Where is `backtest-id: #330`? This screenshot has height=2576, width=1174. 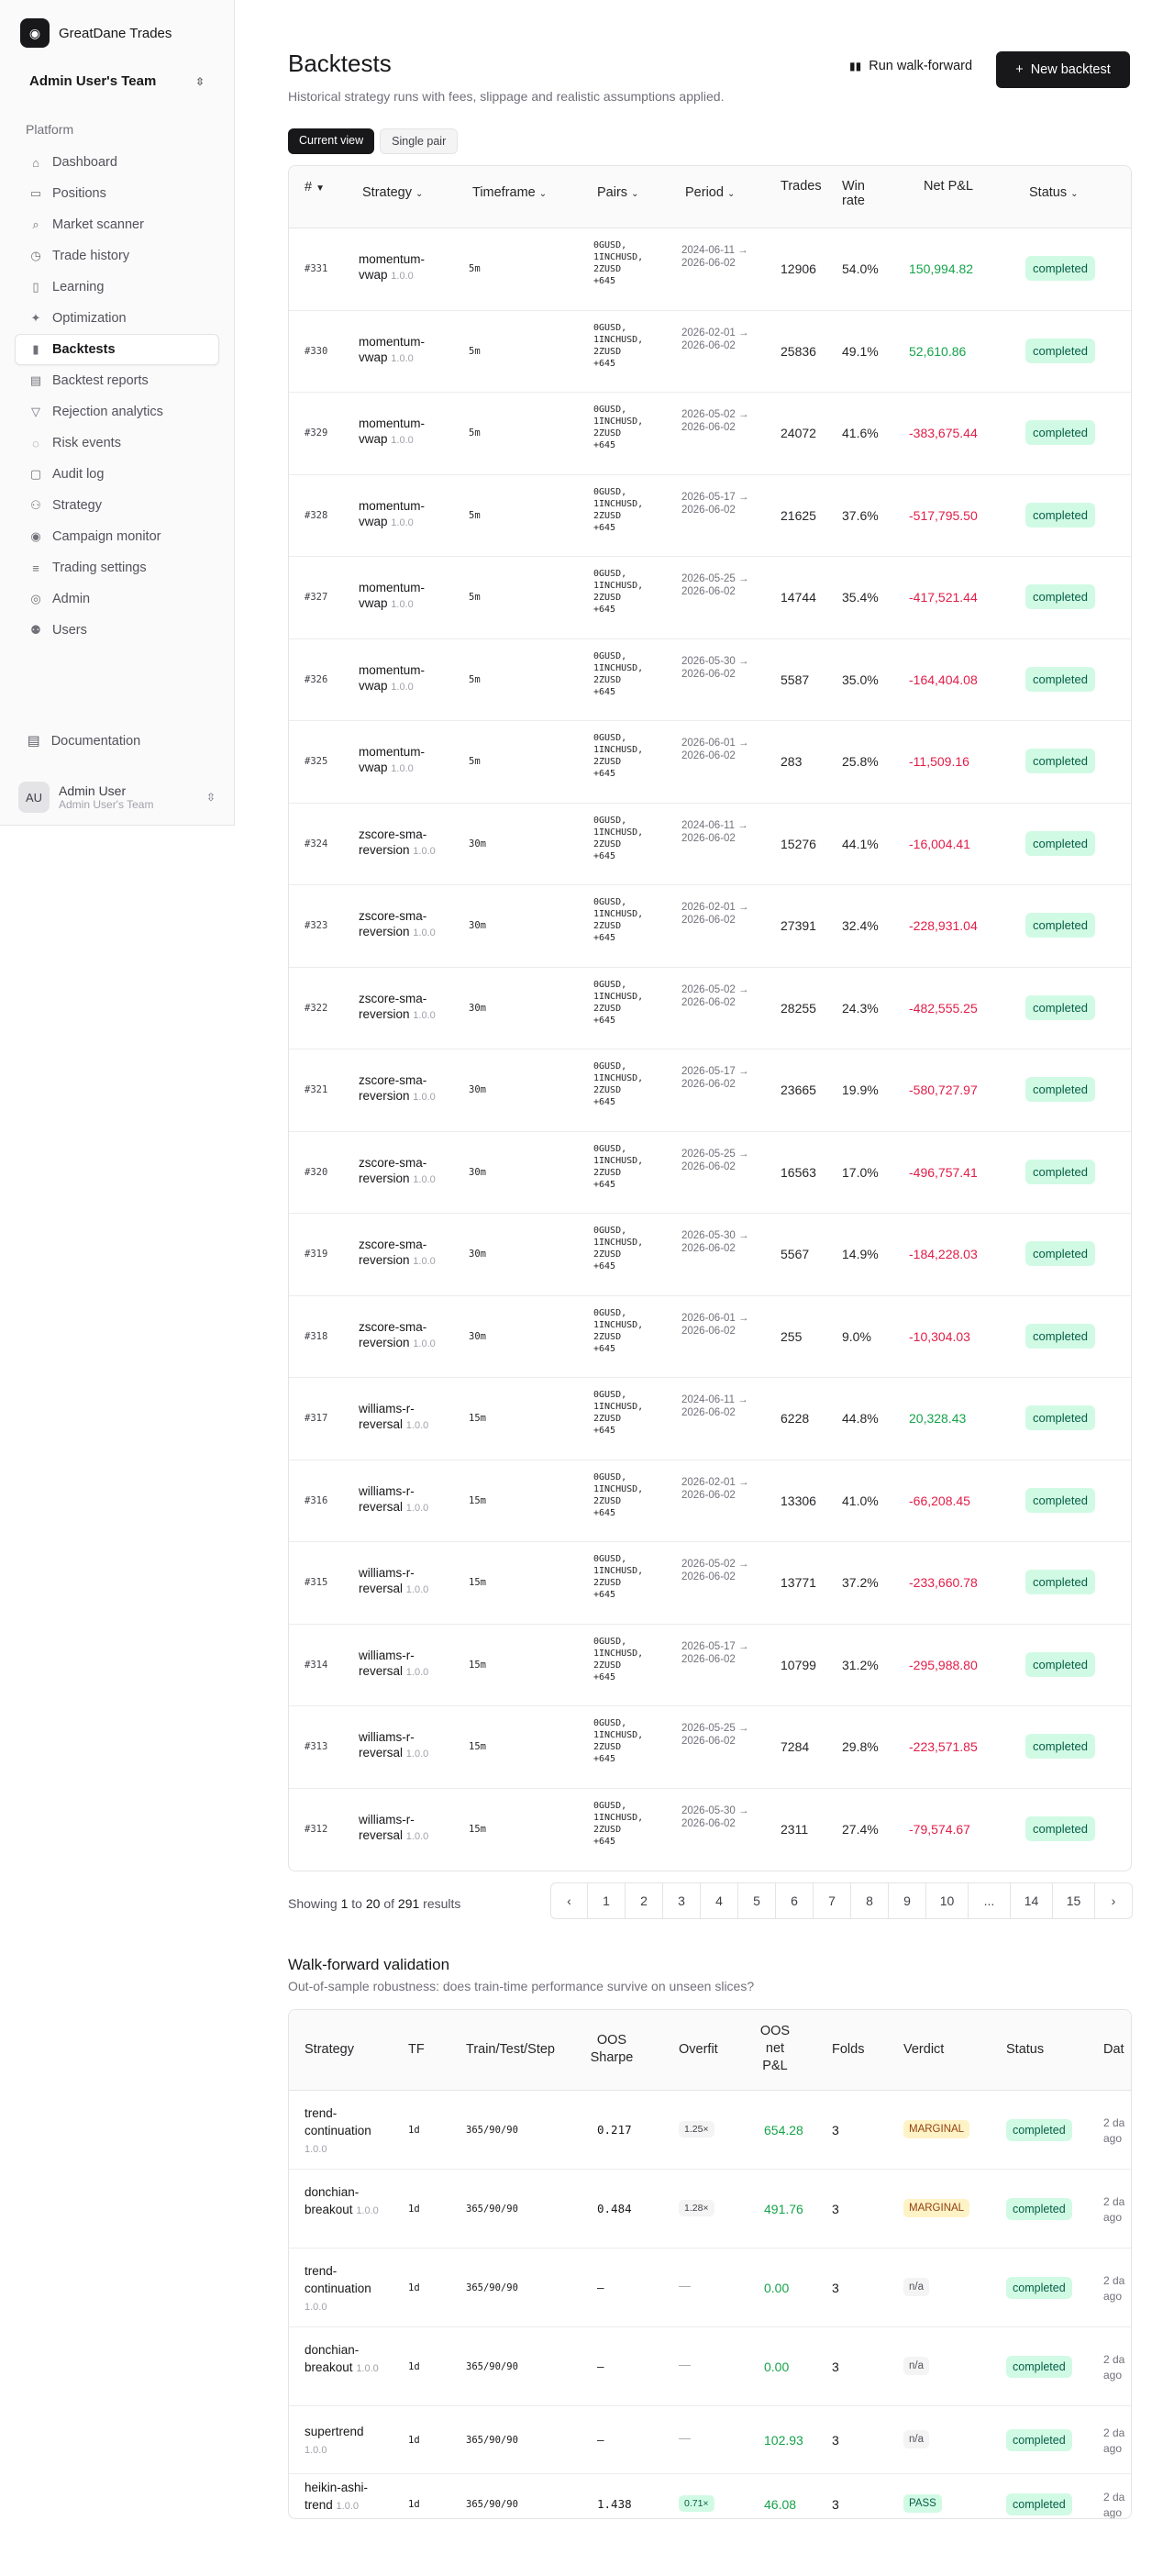
backtest-id: #330 is located at coordinates (316, 351).